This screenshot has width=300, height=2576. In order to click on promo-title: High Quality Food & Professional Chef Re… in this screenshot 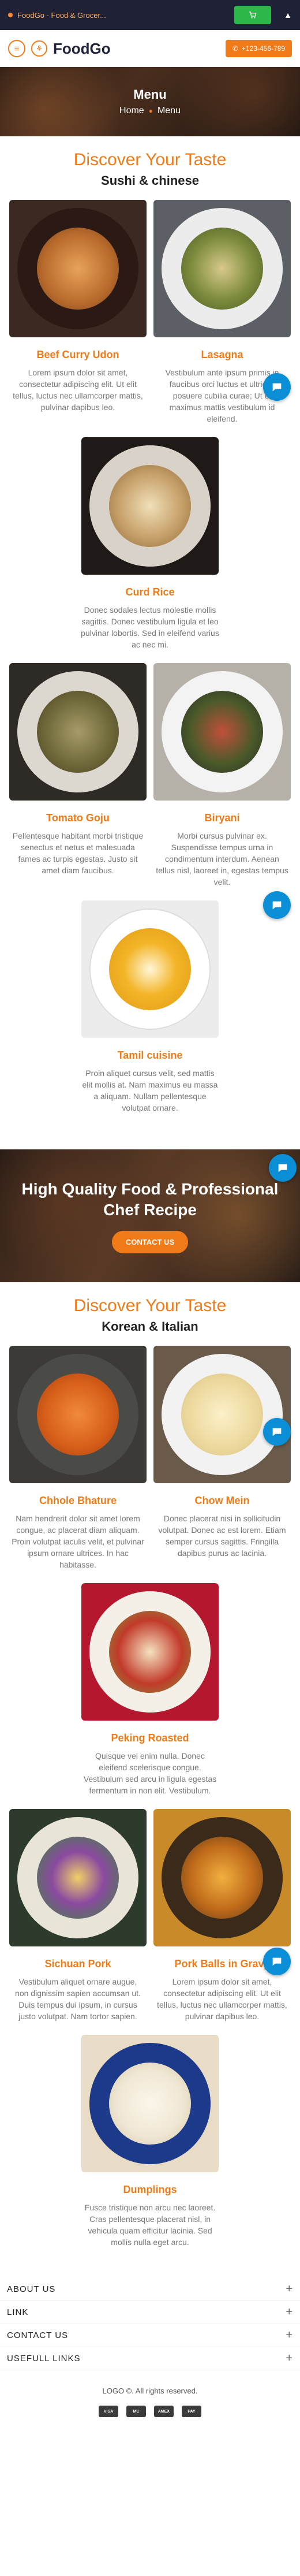, I will do `click(150, 1199)`.